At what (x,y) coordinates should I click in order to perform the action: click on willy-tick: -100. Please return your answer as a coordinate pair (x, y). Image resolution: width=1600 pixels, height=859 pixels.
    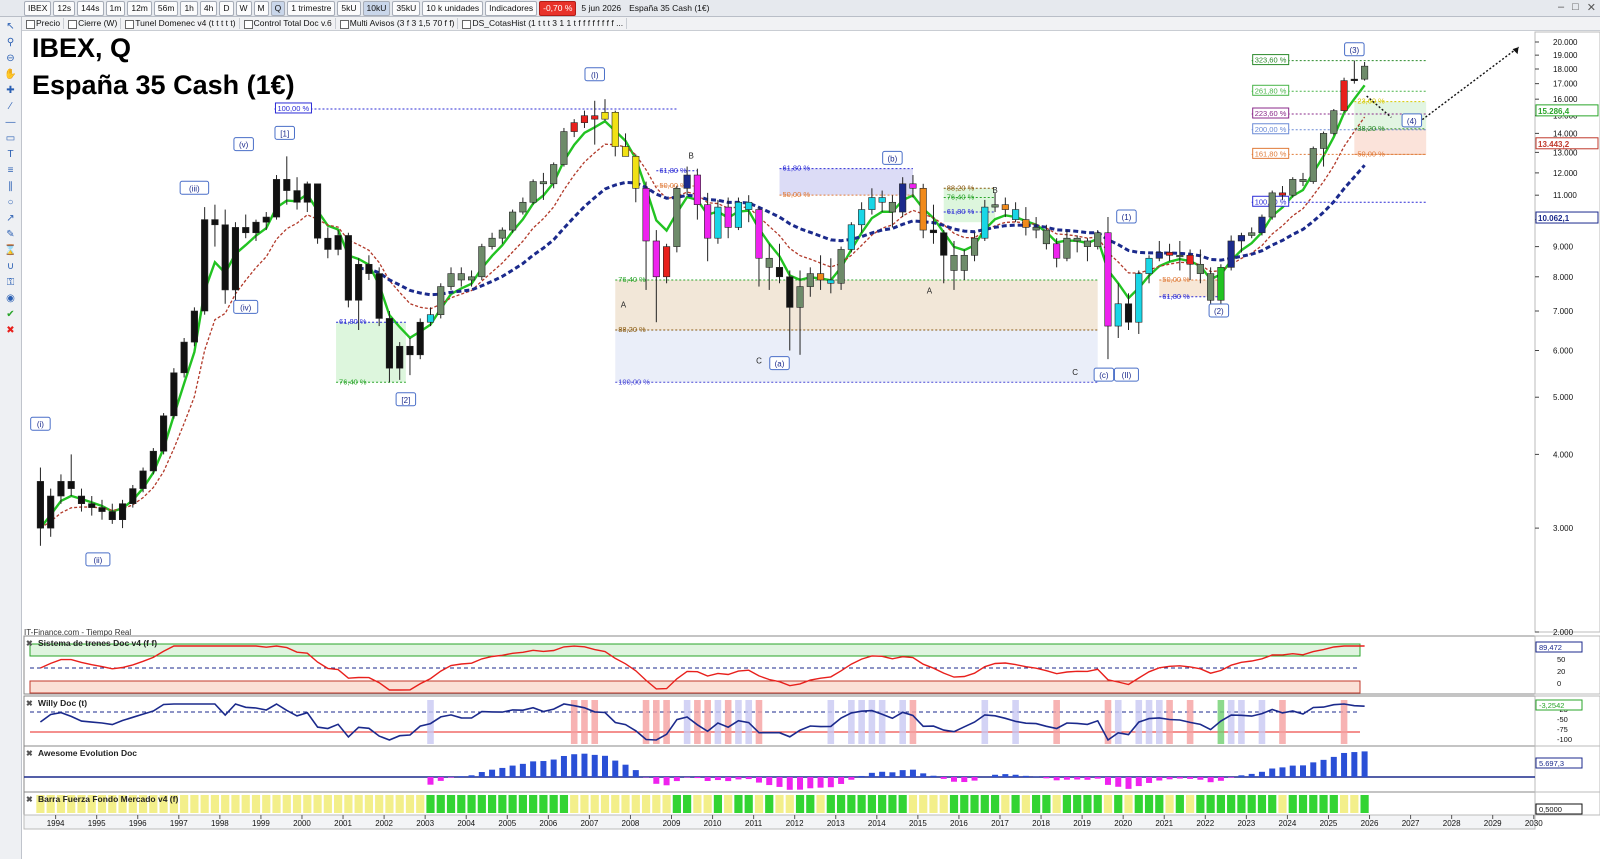
    Looking at the image, I should click on (1564, 739).